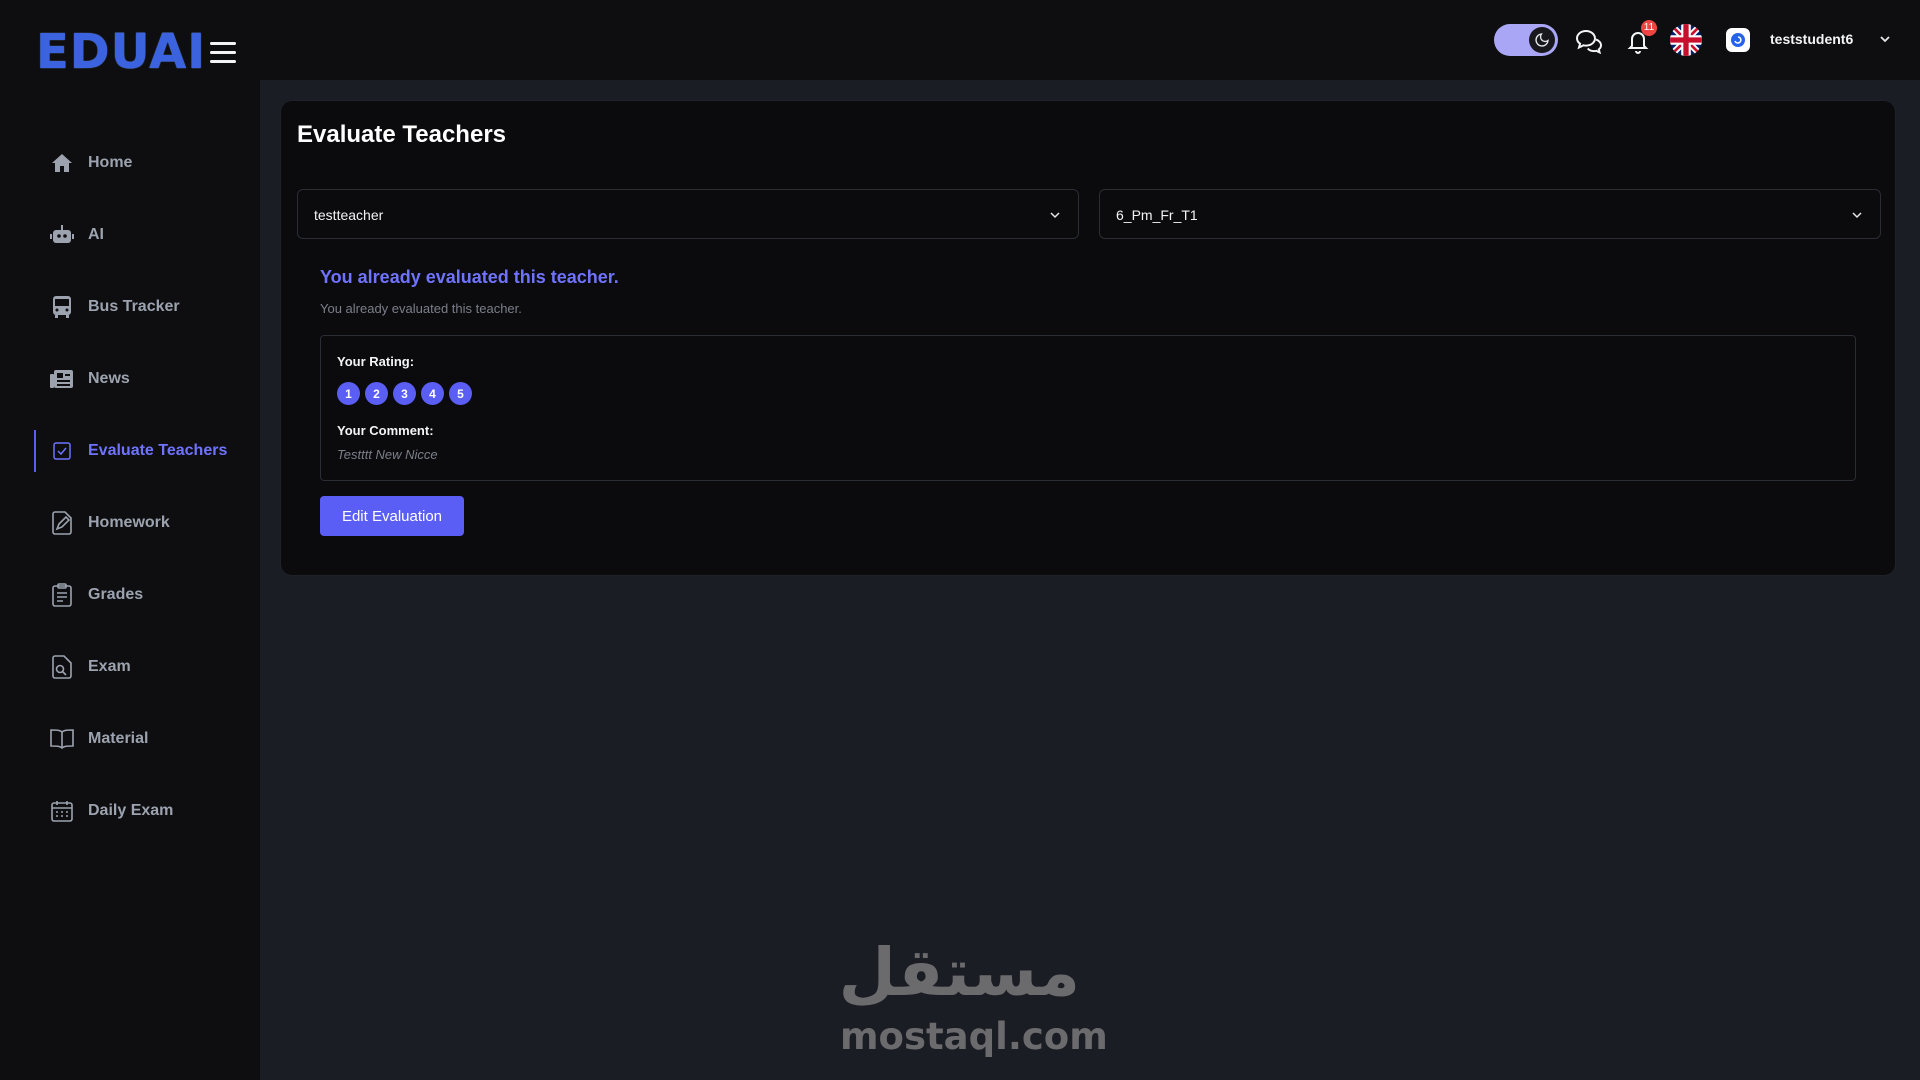 This screenshot has height=1080, width=1920. What do you see at coordinates (62, 307) in the screenshot?
I see `bus-icon` at bounding box center [62, 307].